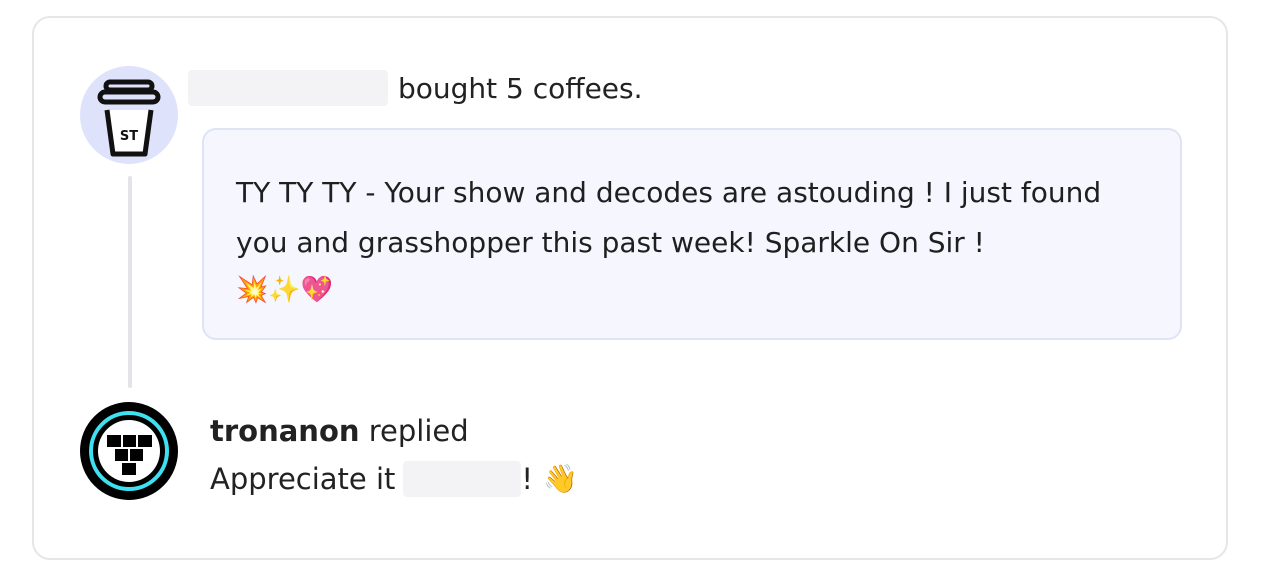  I want to click on supporter-summary: bought 5 coffees., so click(415, 88).